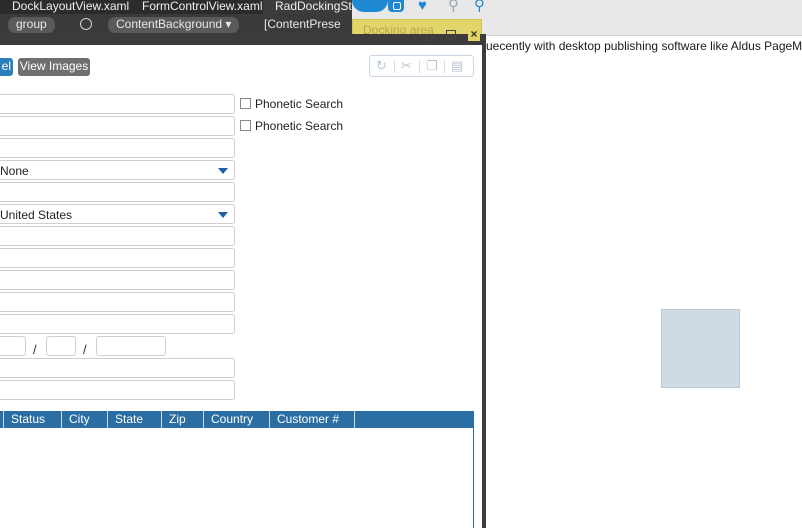 Image resolution: width=802 pixels, height=528 pixels. What do you see at coordinates (237, 478) in the screenshot?
I see `grid-body` at bounding box center [237, 478].